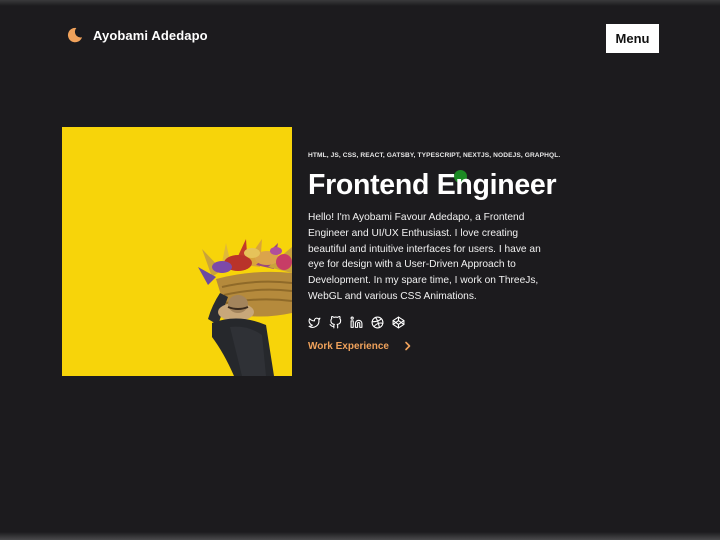 The width and height of the screenshot is (720, 540). What do you see at coordinates (408, 346) in the screenshot?
I see `chevron-right-icon` at bounding box center [408, 346].